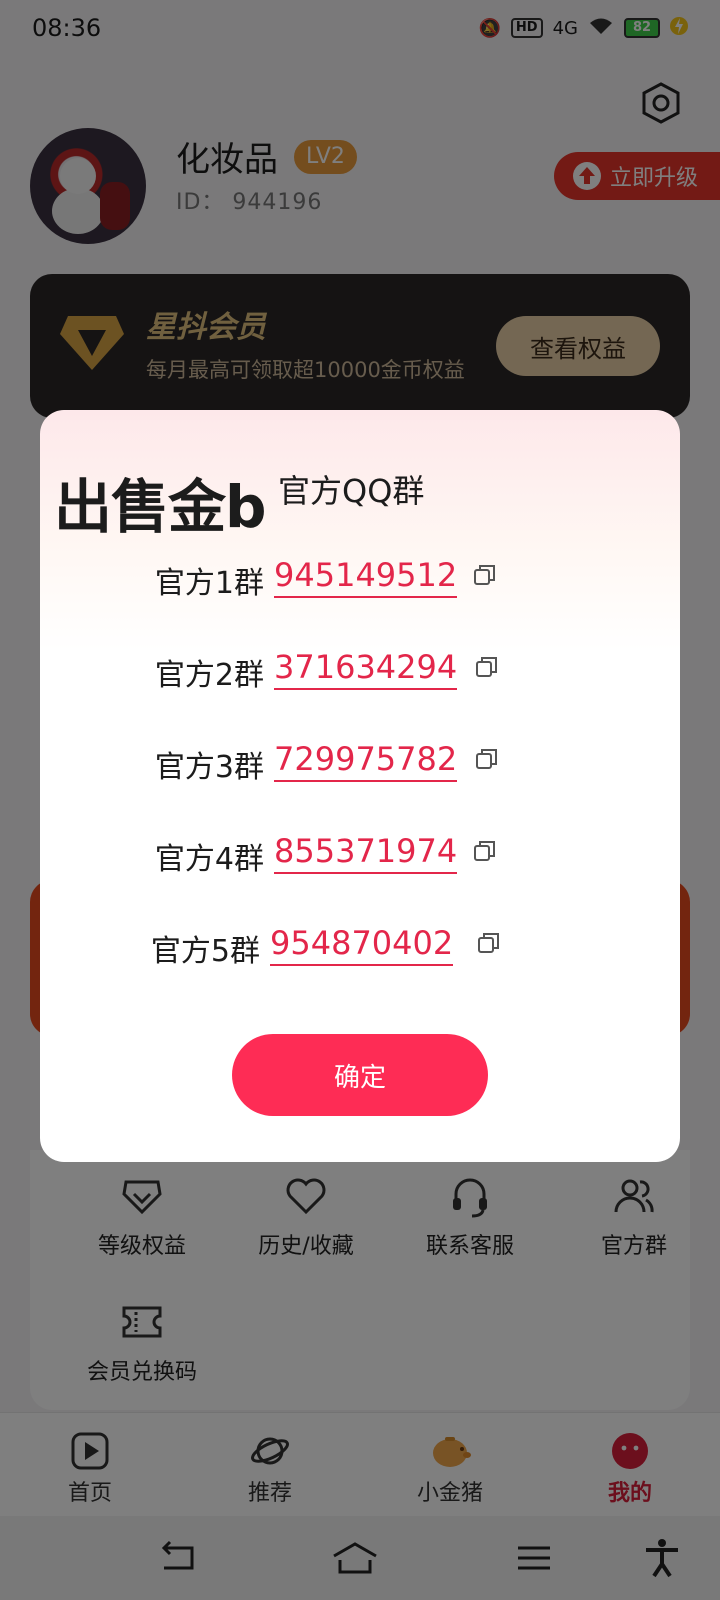  I want to click on group-row-1: 官方1群 945149512, so click(360, 575).